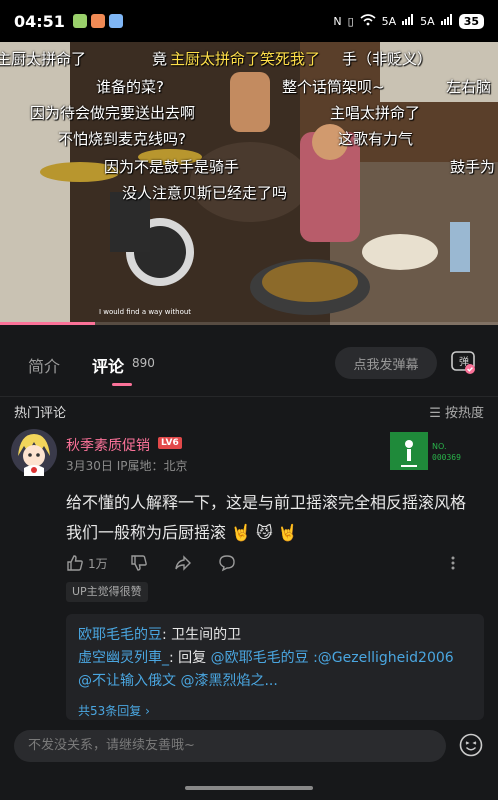 The image size is (498, 800). What do you see at coordinates (333, 87) in the screenshot?
I see `danmaku-comment: 整个话筒架呗~` at bounding box center [333, 87].